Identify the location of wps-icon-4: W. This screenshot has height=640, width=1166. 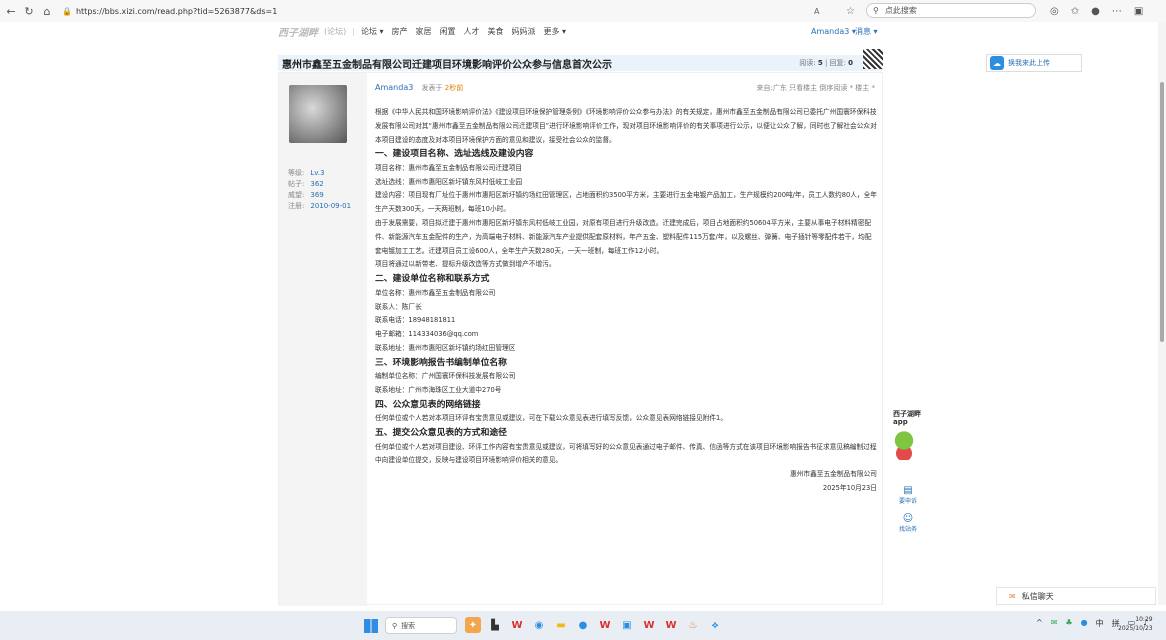
(671, 625).